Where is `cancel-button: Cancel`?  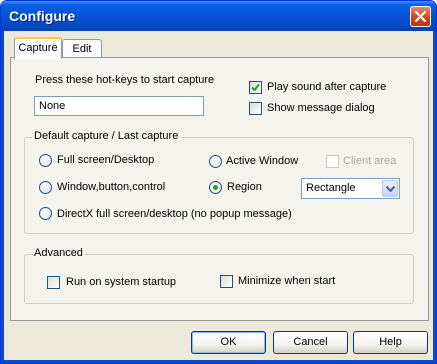 cancel-button: Cancel is located at coordinates (310, 342).